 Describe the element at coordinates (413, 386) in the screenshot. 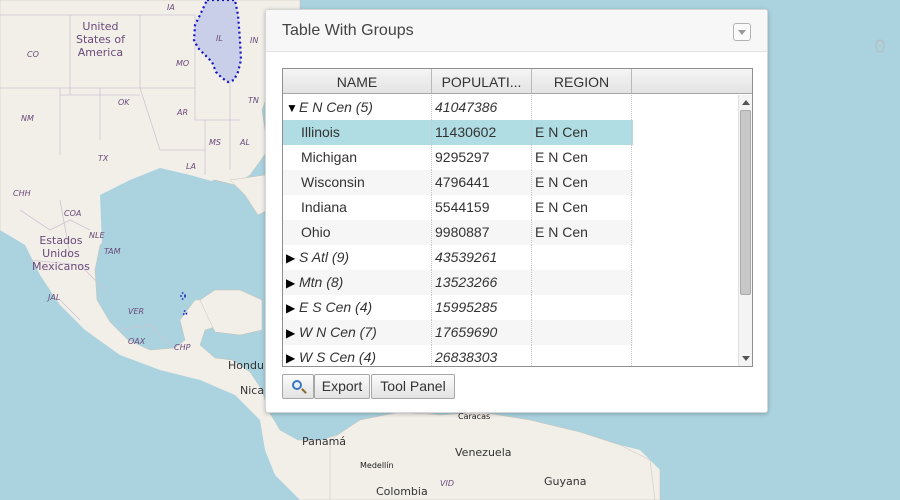

I see `tool-panel-button: Tool Panel` at that location.